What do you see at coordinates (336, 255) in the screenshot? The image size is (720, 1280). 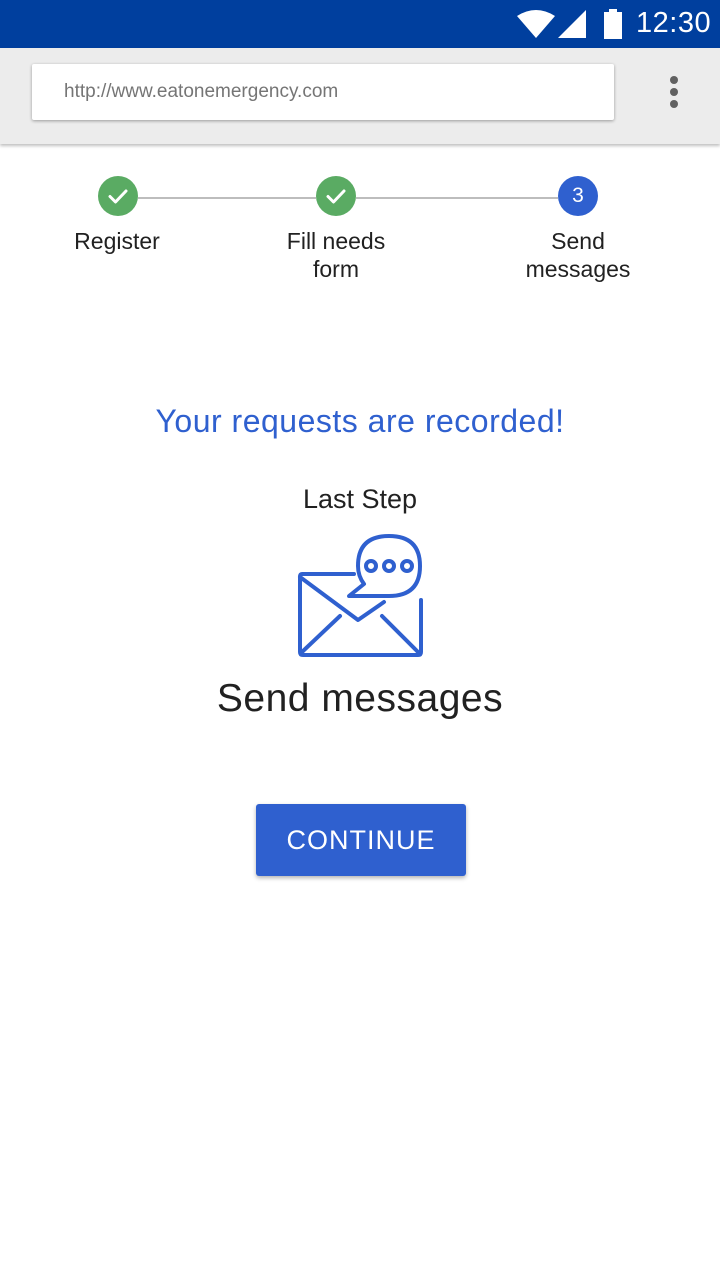 I see `step-2-label: Fill needs form` at bounding box center [336, 255].